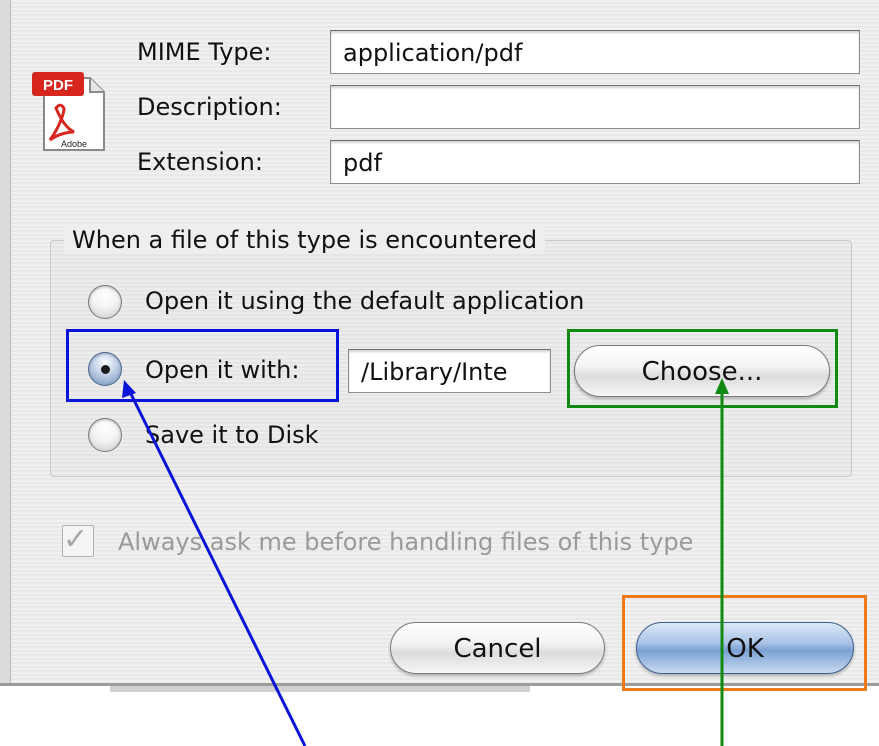 The image size is (879, 746). Describe the element at coordinates (595, 52) in the screenshot. I see `mime-type-field: application/pdf` at that location.